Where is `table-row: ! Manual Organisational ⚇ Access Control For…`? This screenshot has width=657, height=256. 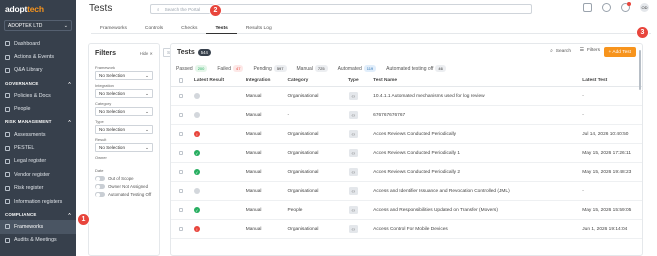 table-row: ! Manual Organisational ⚇ Access Control For… is located at coordinates (406, 229).